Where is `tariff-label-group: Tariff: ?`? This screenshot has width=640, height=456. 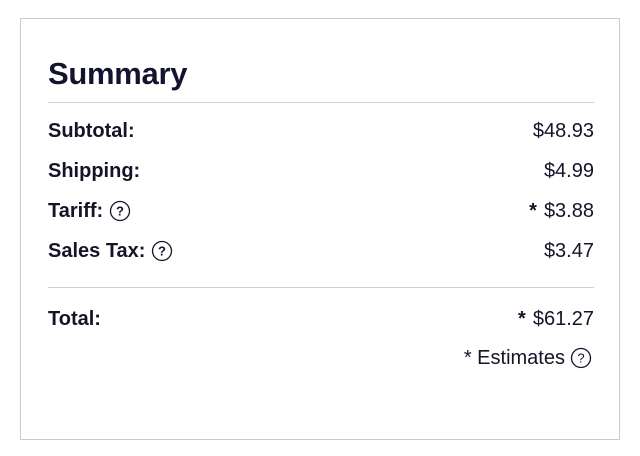
tariff-label-group: Tariff: ? is located at coordinates (89, 211).